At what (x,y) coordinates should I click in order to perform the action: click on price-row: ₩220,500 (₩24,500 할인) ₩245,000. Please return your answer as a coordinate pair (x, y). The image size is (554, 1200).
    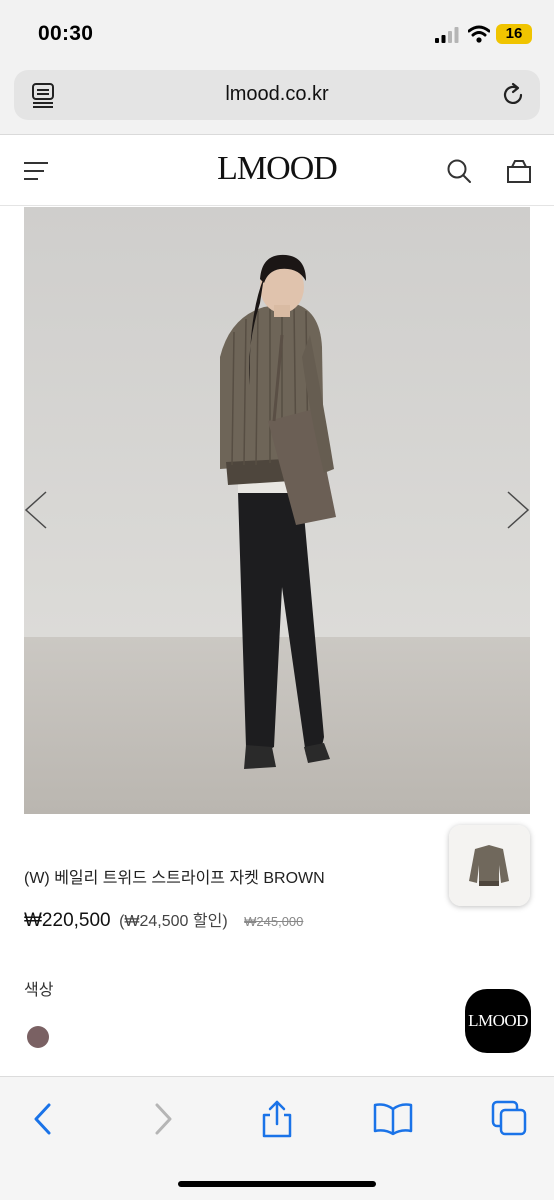
    Looking at the image, I should click on (163, 919).